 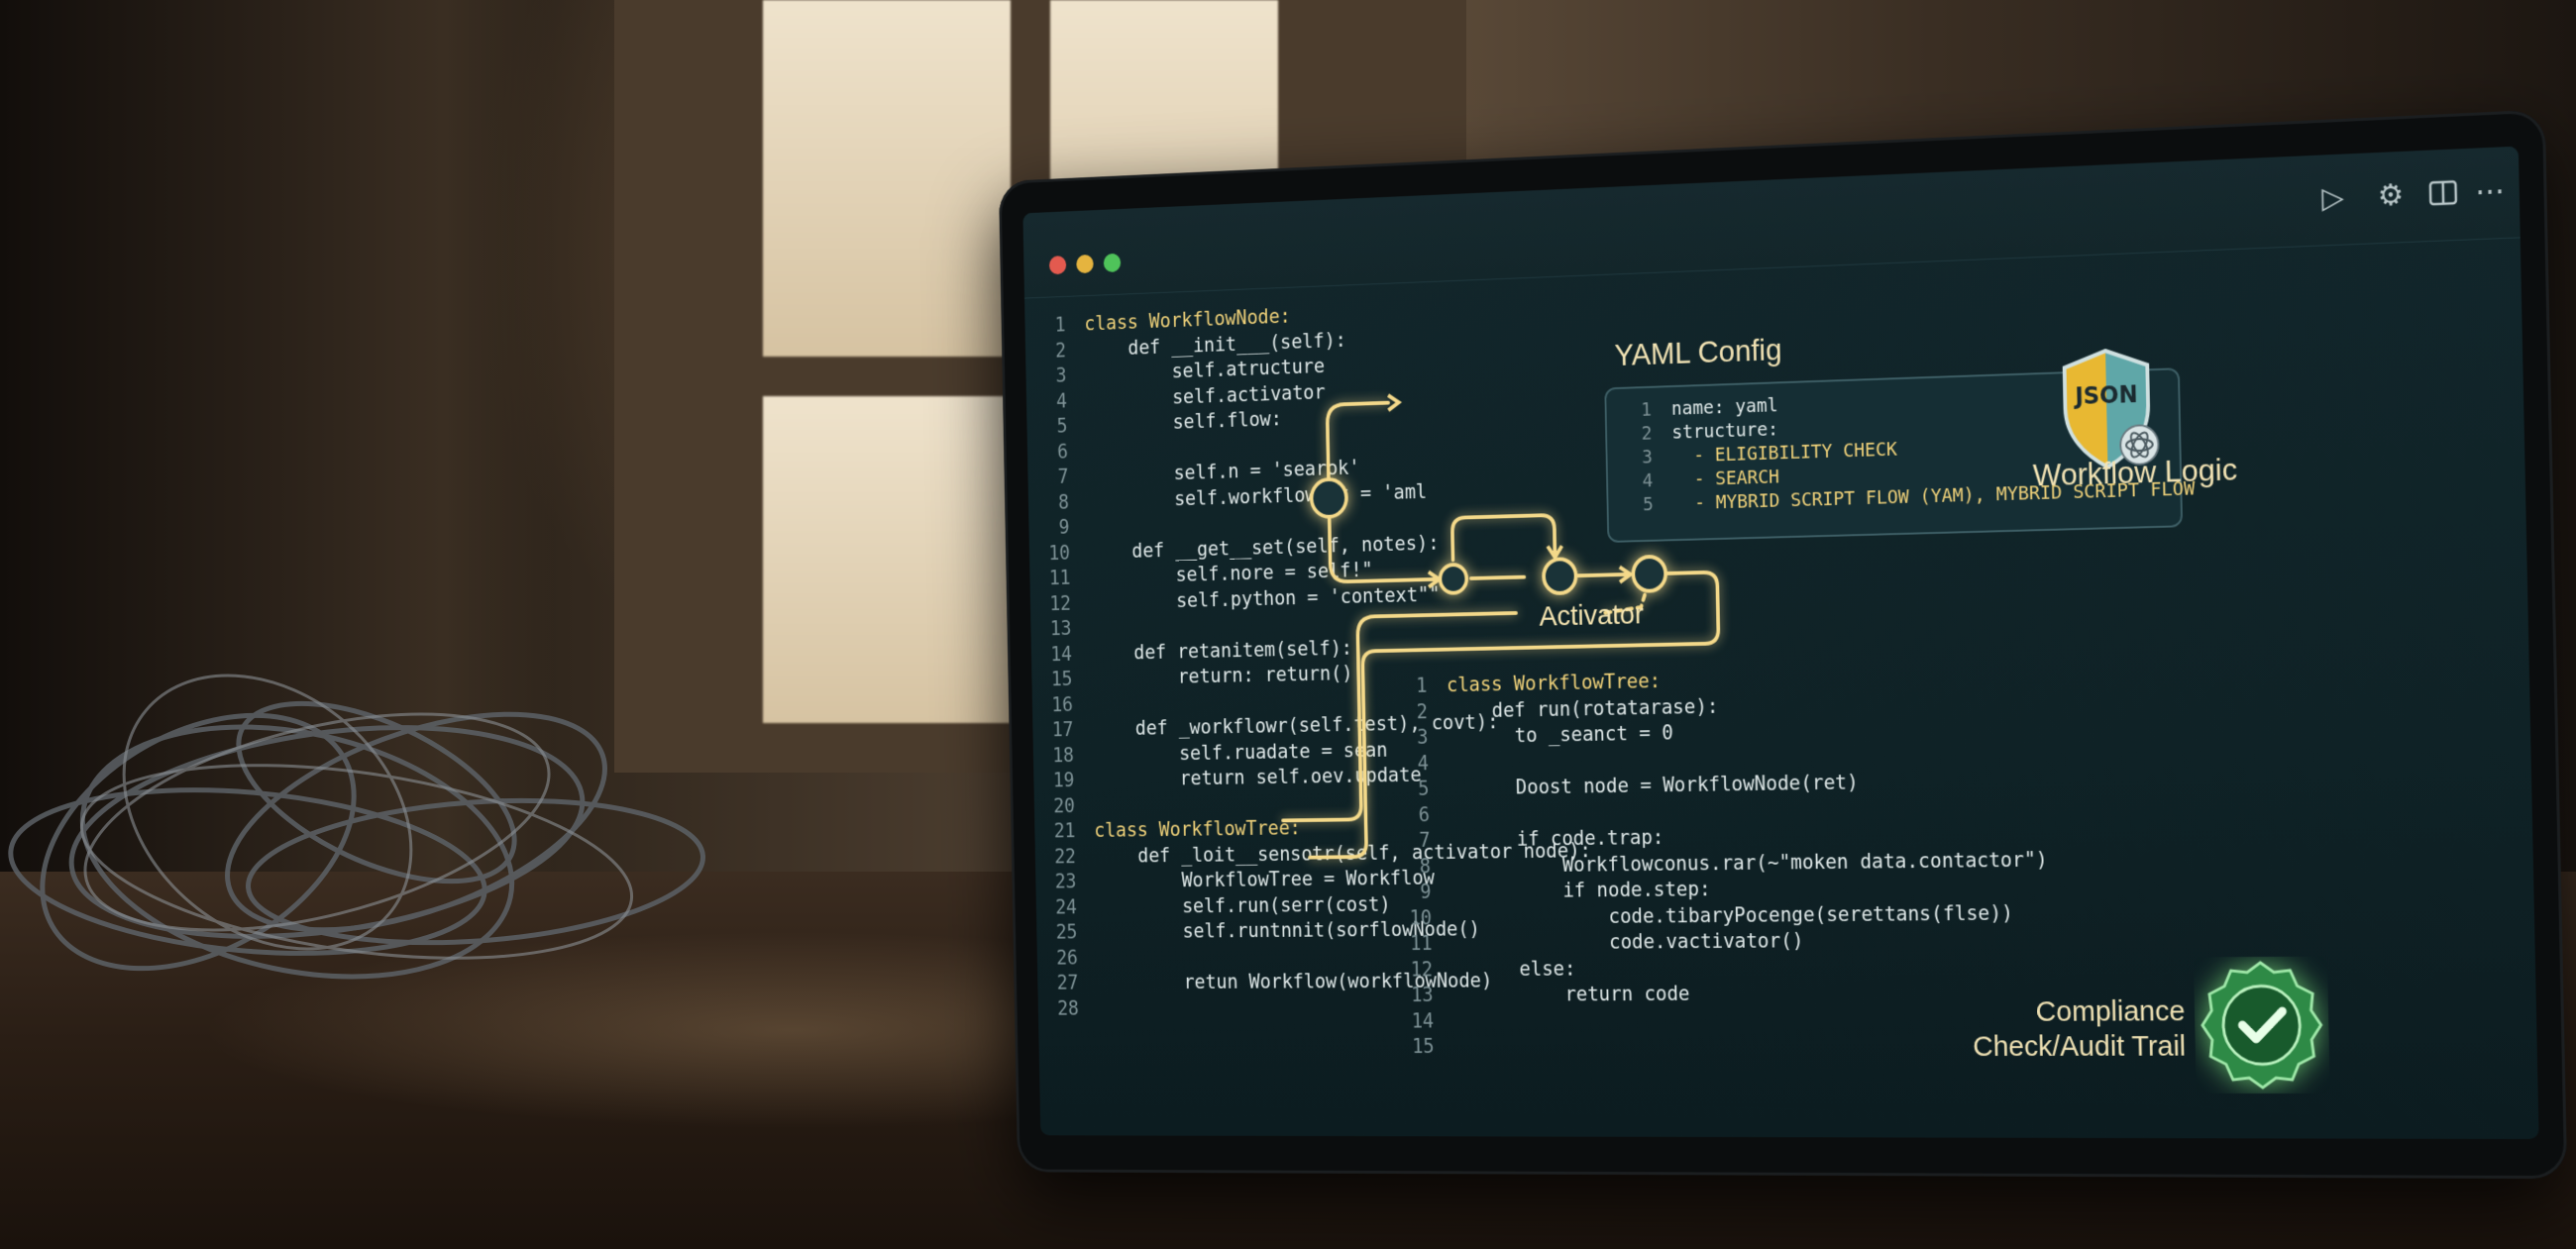 What do you see at coordinates (1560, 735) in the screenshot?
I see `code-text: to _seanct = 0` at bounding box center [1560, 735].